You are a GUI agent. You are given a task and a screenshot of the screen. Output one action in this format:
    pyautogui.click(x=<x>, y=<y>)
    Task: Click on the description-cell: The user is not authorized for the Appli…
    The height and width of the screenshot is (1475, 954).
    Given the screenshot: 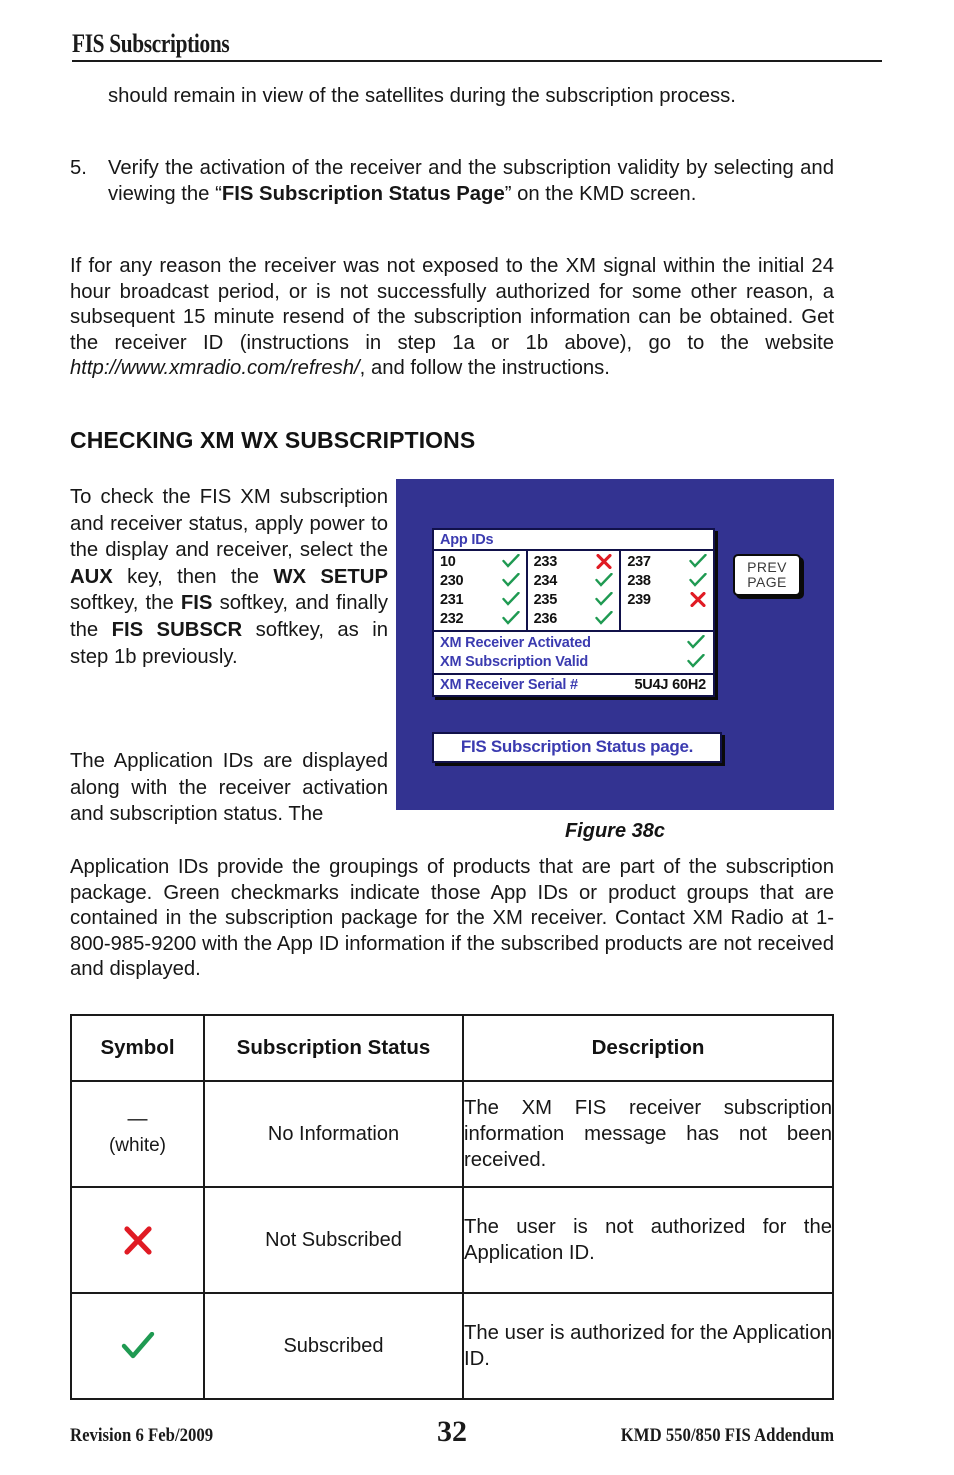 What is the action you would take?
    pyautogui.click(x=648, y=1240)
    